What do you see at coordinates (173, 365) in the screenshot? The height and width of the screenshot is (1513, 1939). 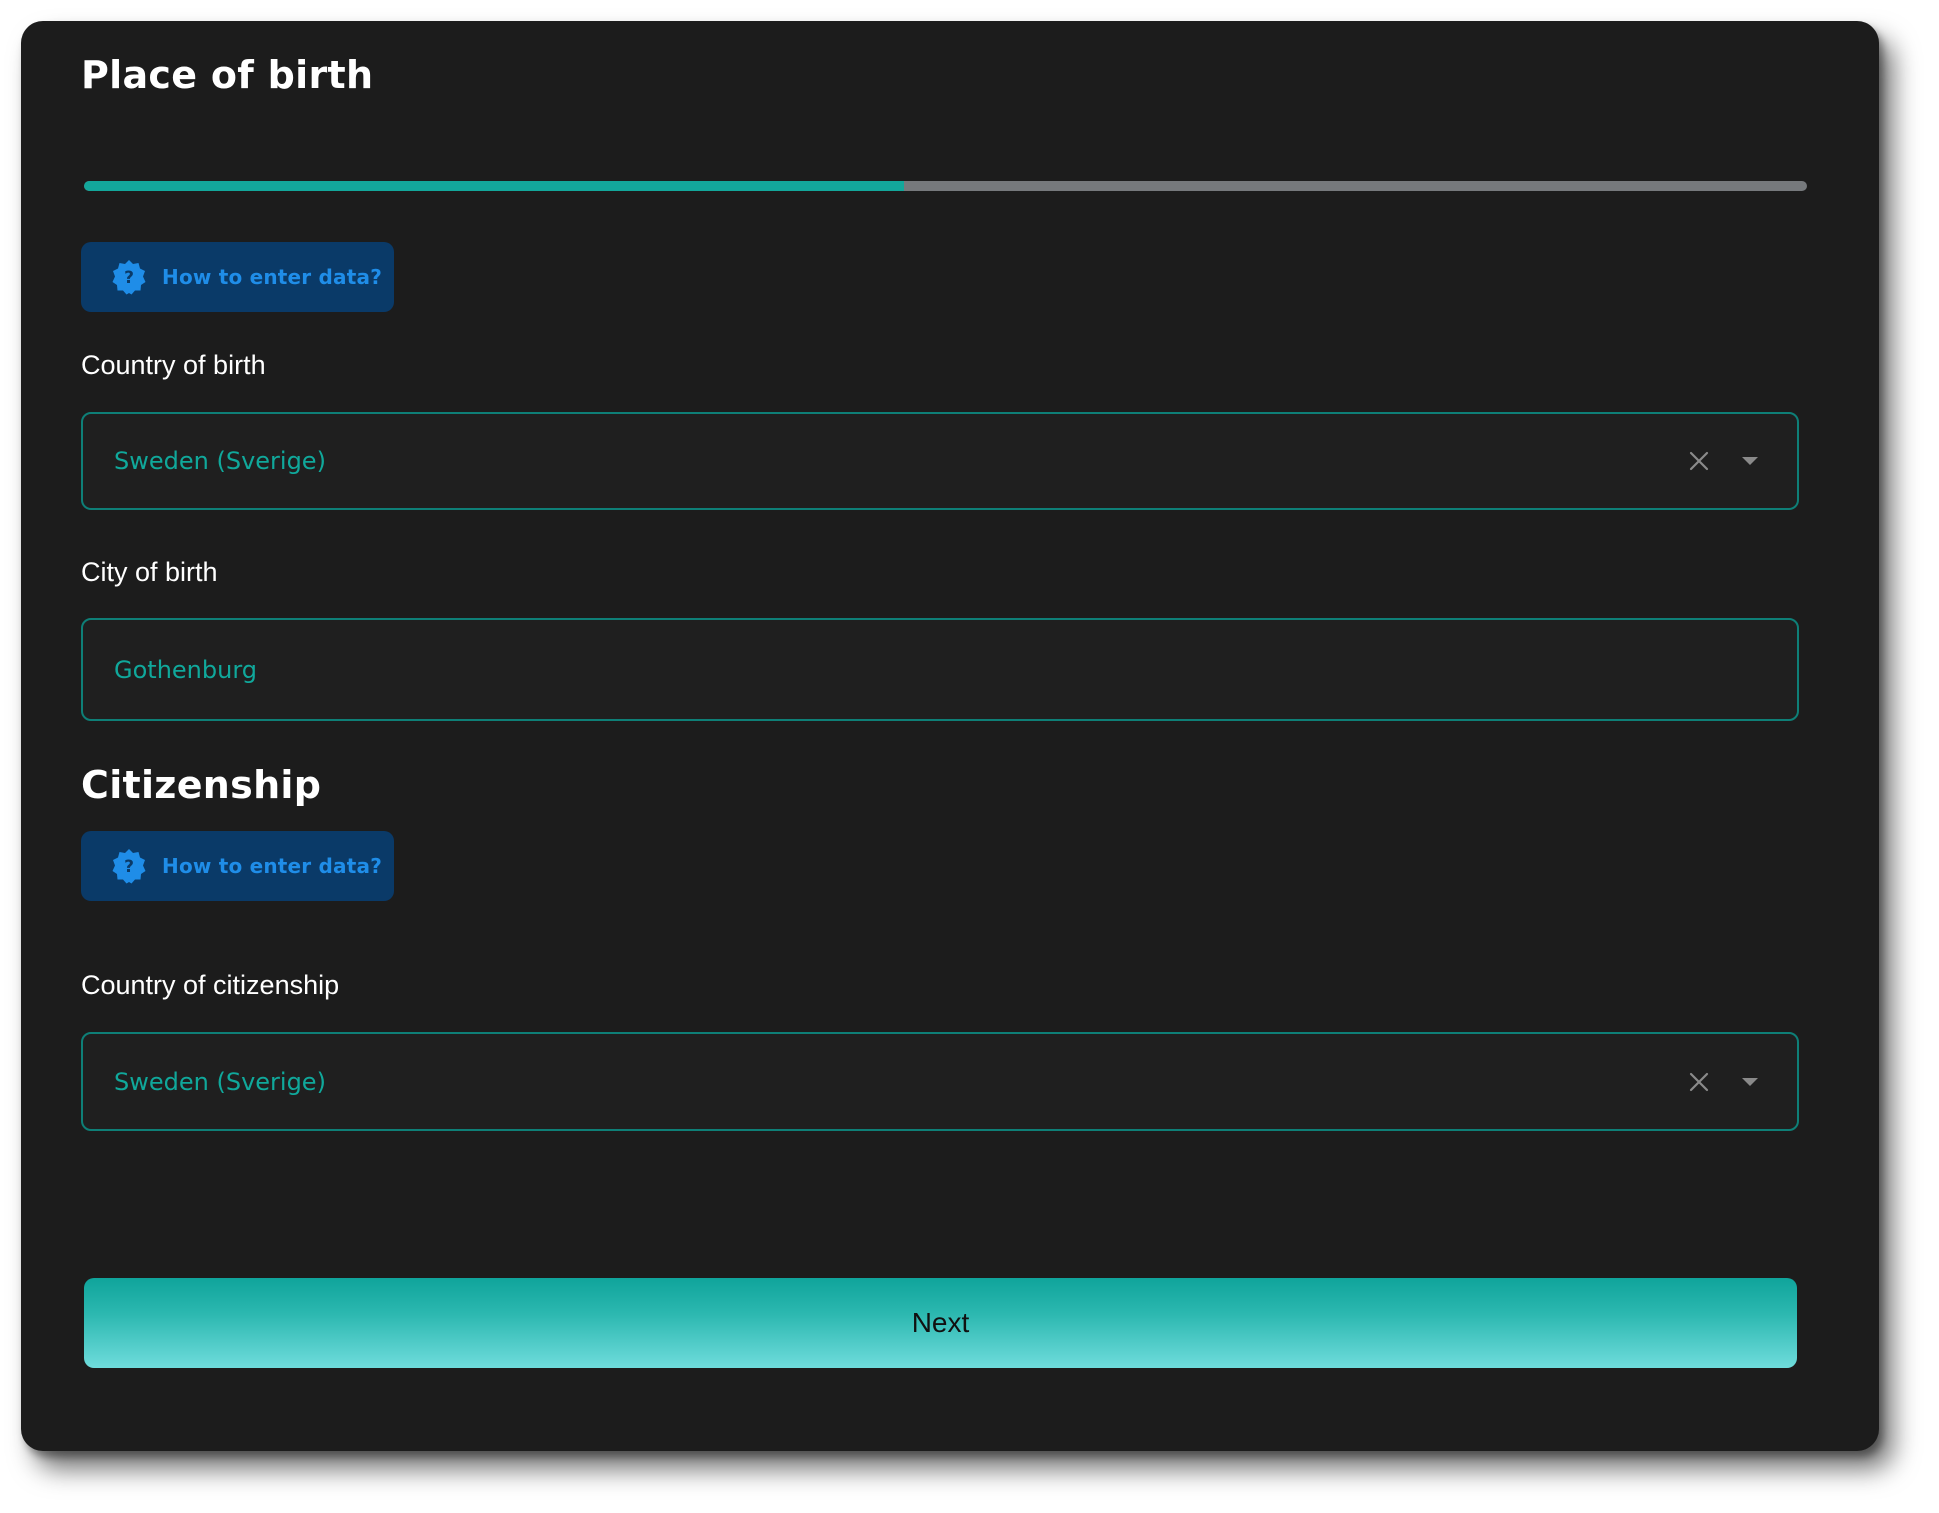 I see `country-of-birth-label: Country of birth` at bounding box center [173, 365].